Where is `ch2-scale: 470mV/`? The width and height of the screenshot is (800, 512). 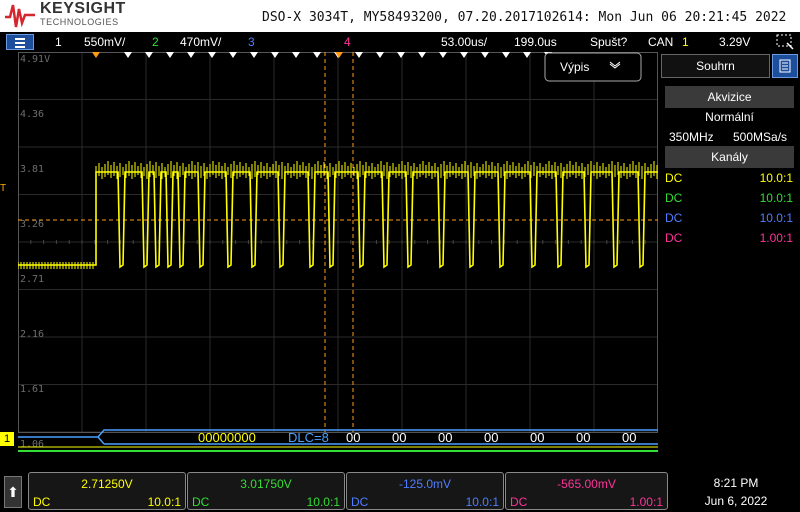
ch2-scale: 470mV/ is located at coordinates (200, 42).